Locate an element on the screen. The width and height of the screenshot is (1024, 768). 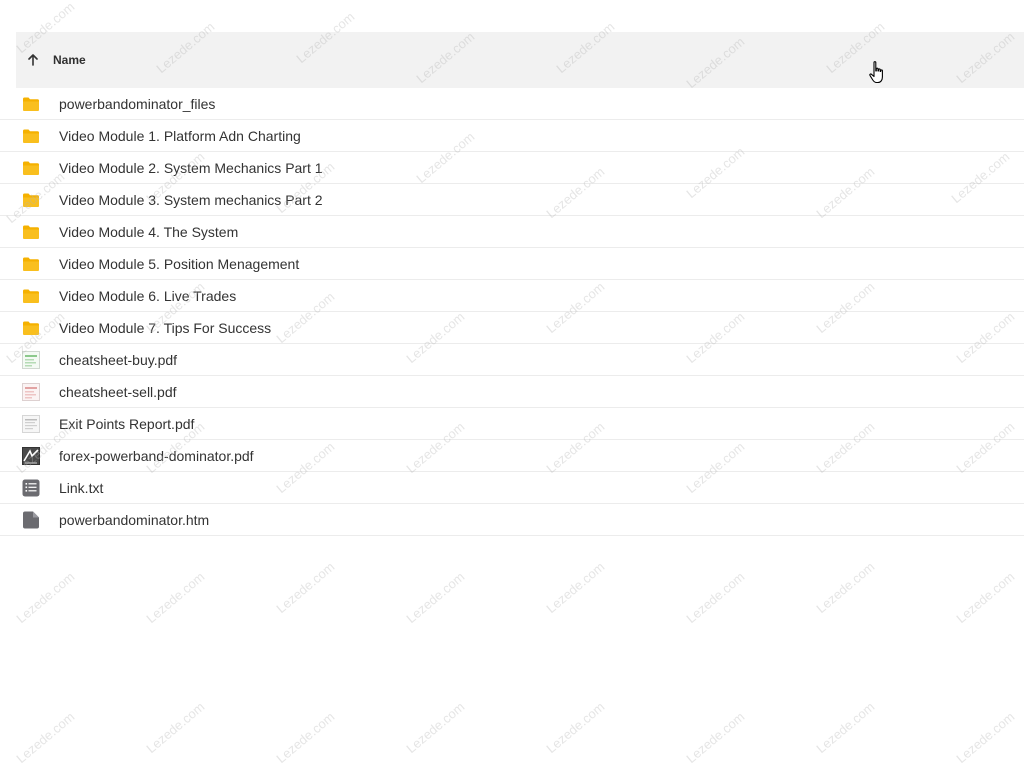
file-row: Video Module 3. System mechanics Part 2 is located at coordinates (512, 200).